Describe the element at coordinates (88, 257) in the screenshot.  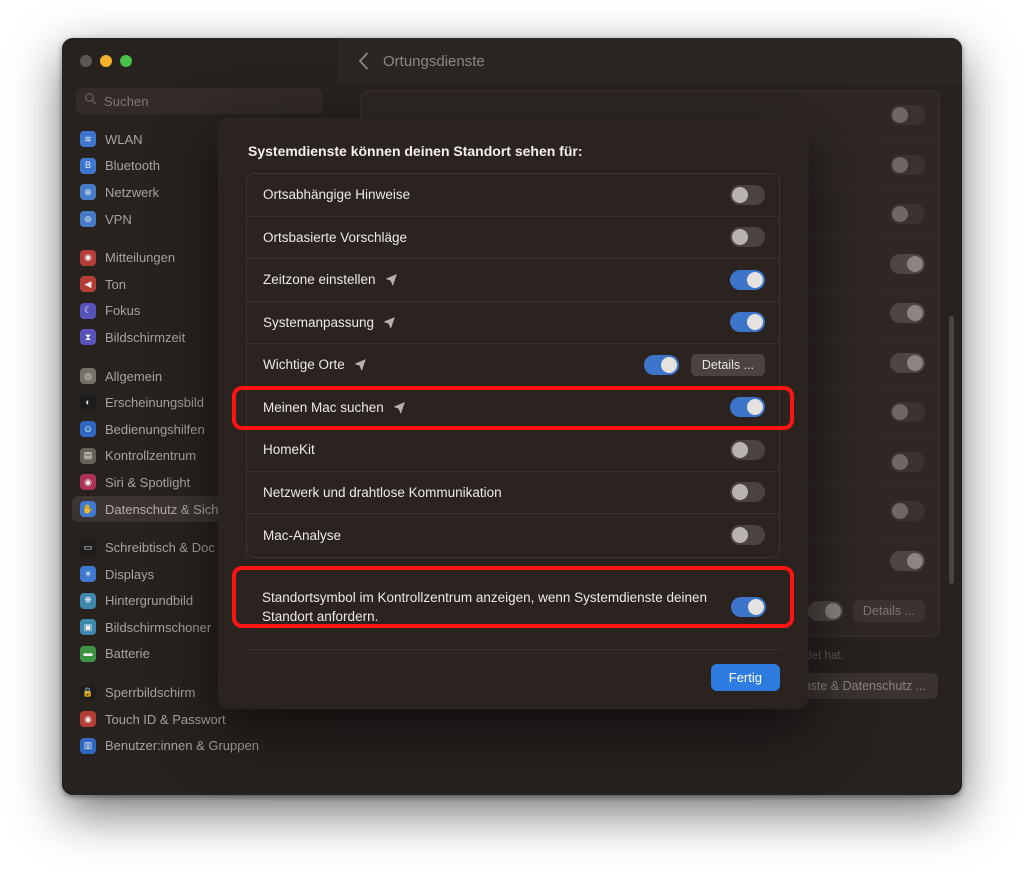
I see `bell-icon: ◉` at that location.